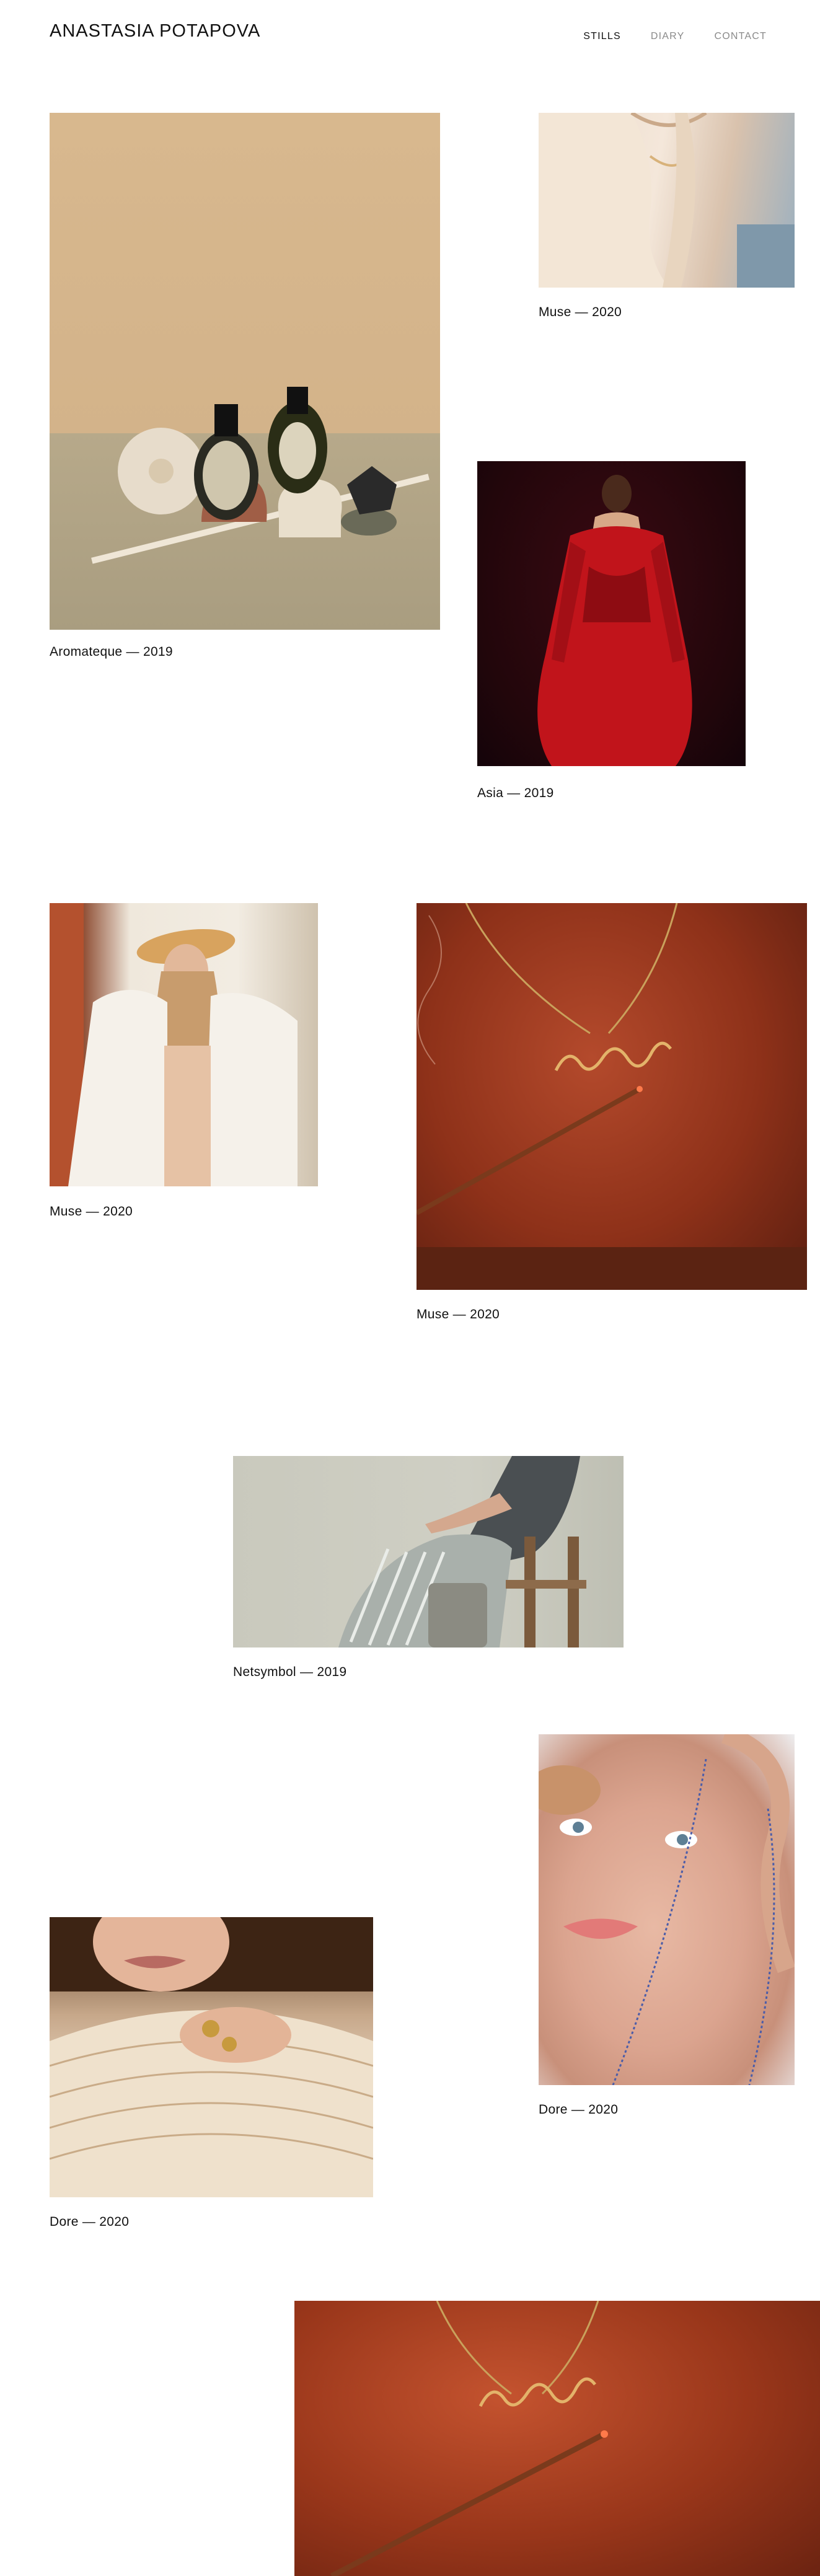 Image resolution: width=820 pixels, height=2576 pixels. I want to click on gallery-item-asia: Asia — 2019, so click(611, 630).